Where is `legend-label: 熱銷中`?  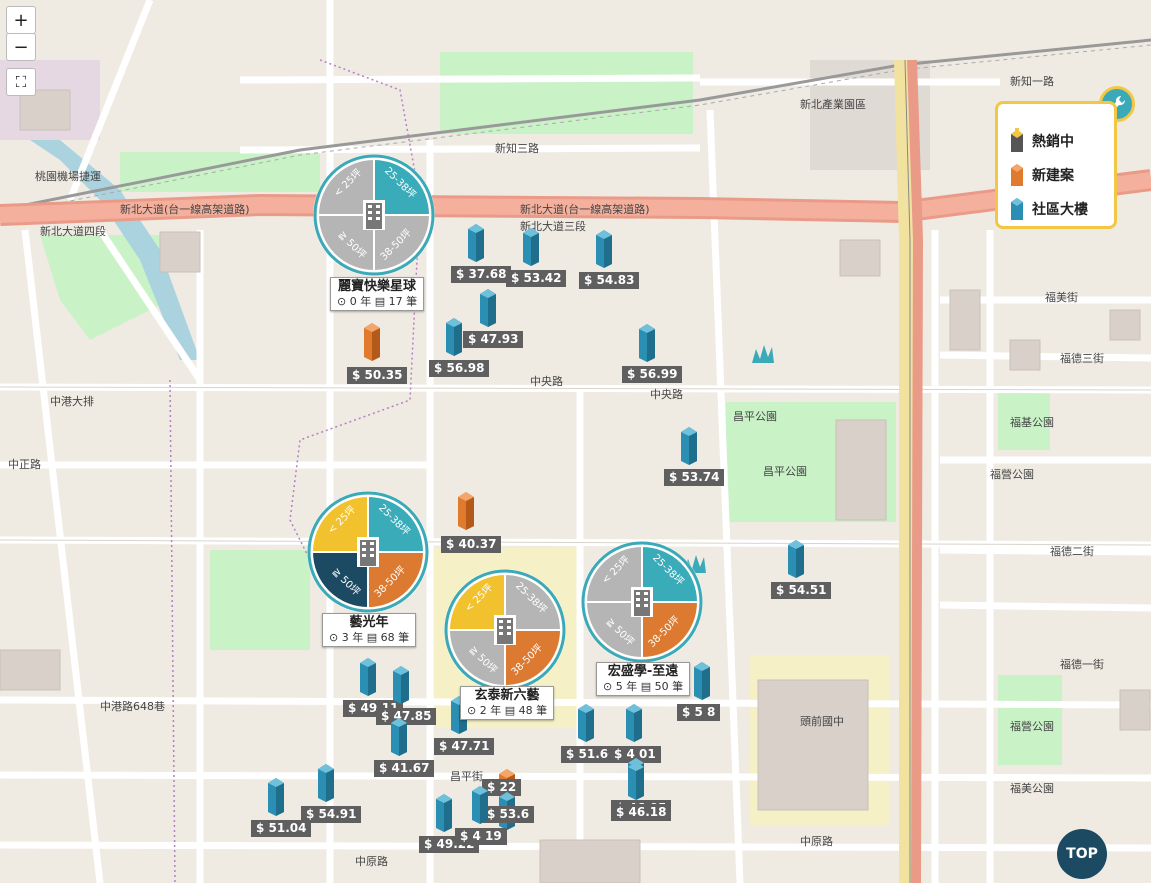
legend-label: 熱銷中 is located at coordinates (1053, 142).